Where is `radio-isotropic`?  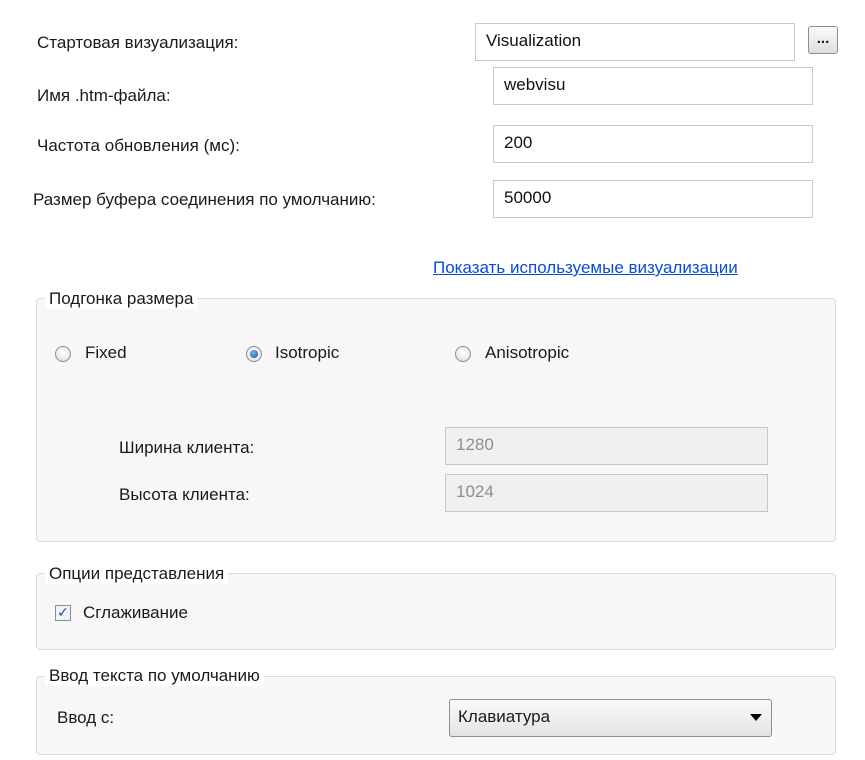 radio-isotropic is located at coordinates (254, 354).